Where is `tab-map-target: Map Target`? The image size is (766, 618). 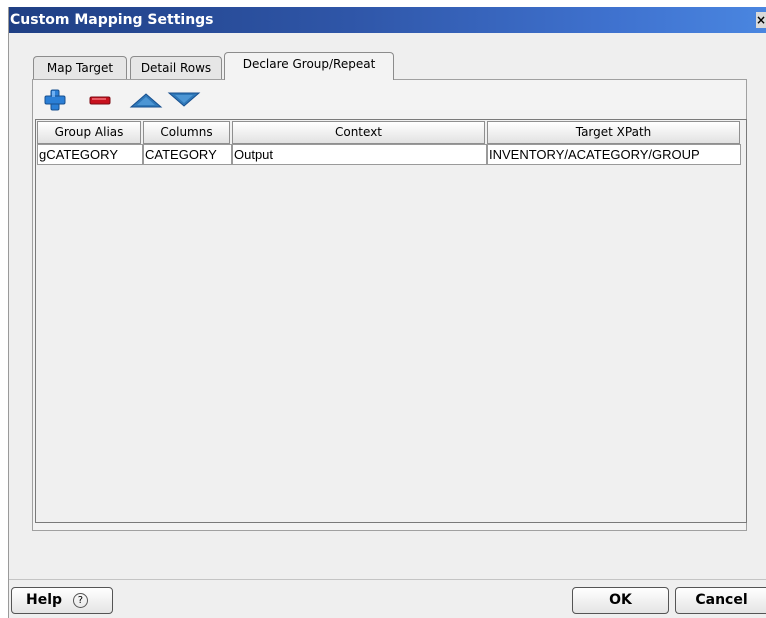 tab-map-target: Map Target is located at coordinates (80, 68).